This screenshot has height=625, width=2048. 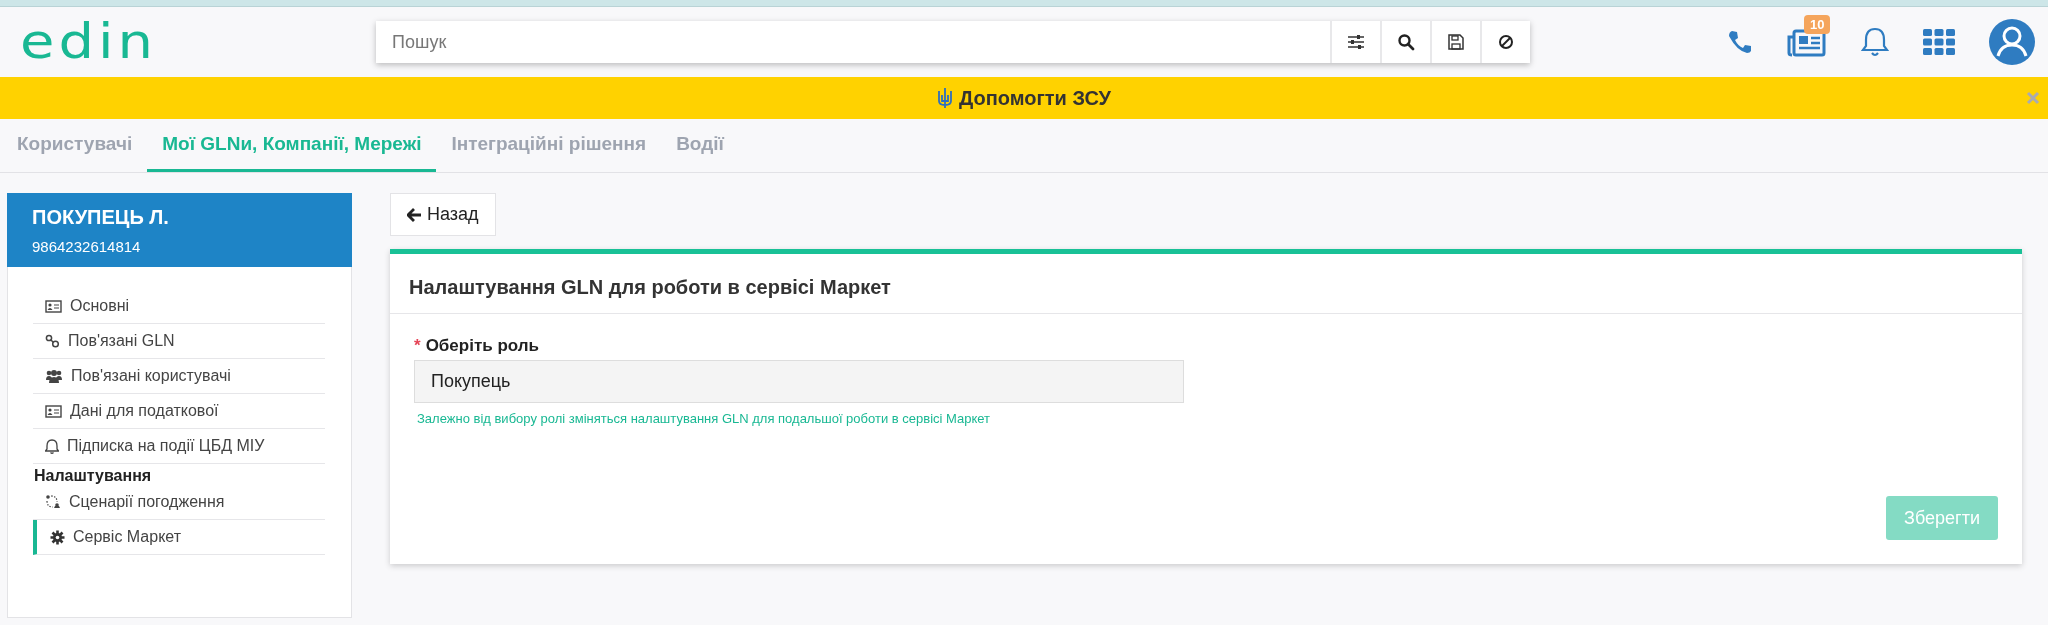 I want to click on section-heading: Налаштування, so click(x=93, y=476).